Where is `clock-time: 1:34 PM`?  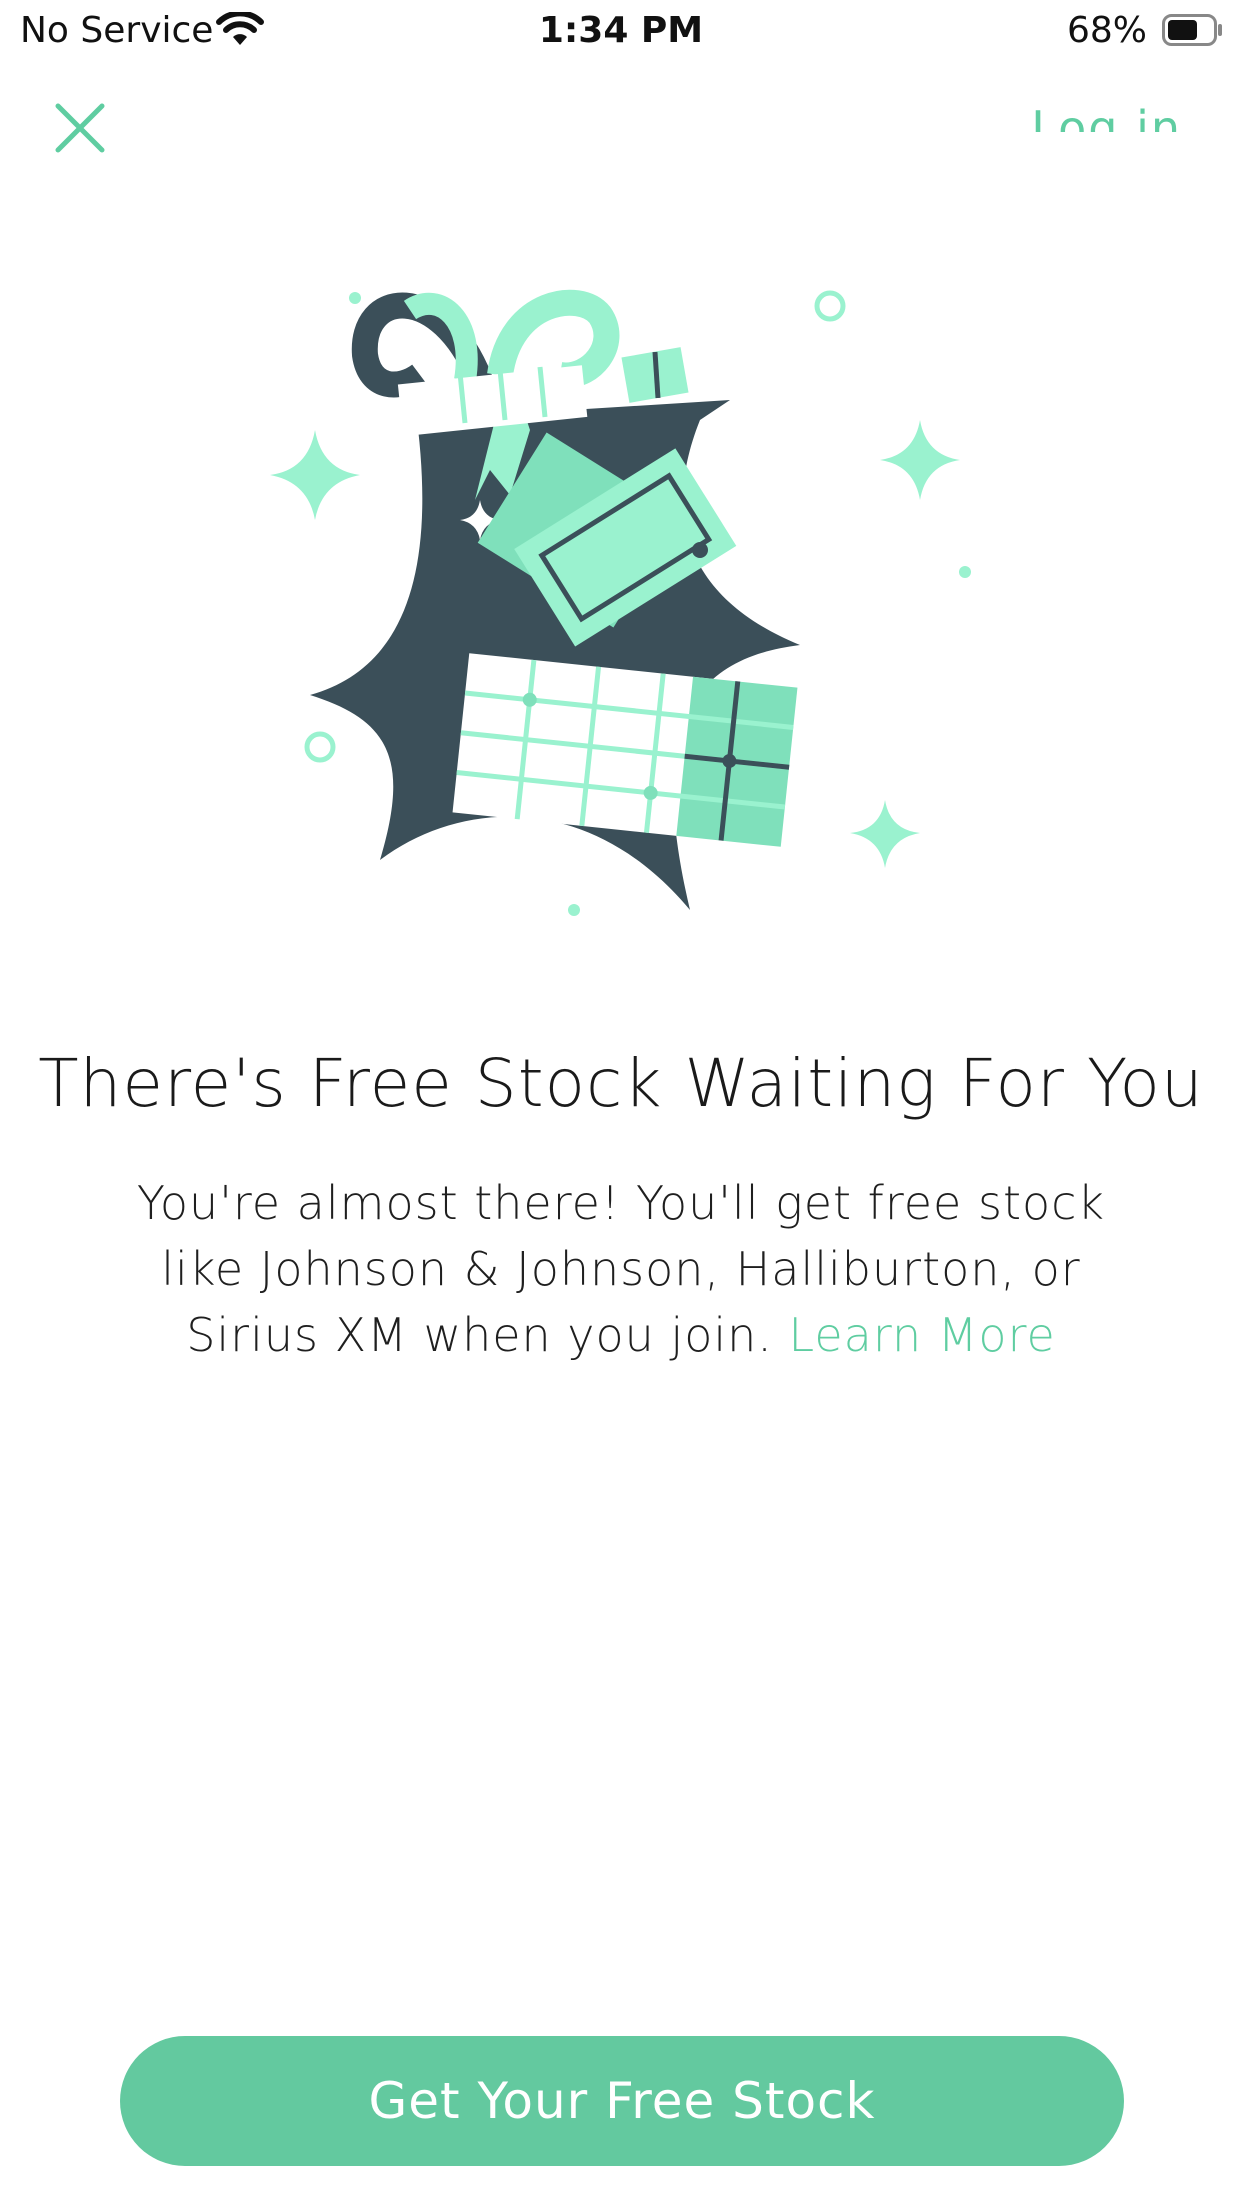
clock-time: 1:34 PM is located at coordinates (621, 30).